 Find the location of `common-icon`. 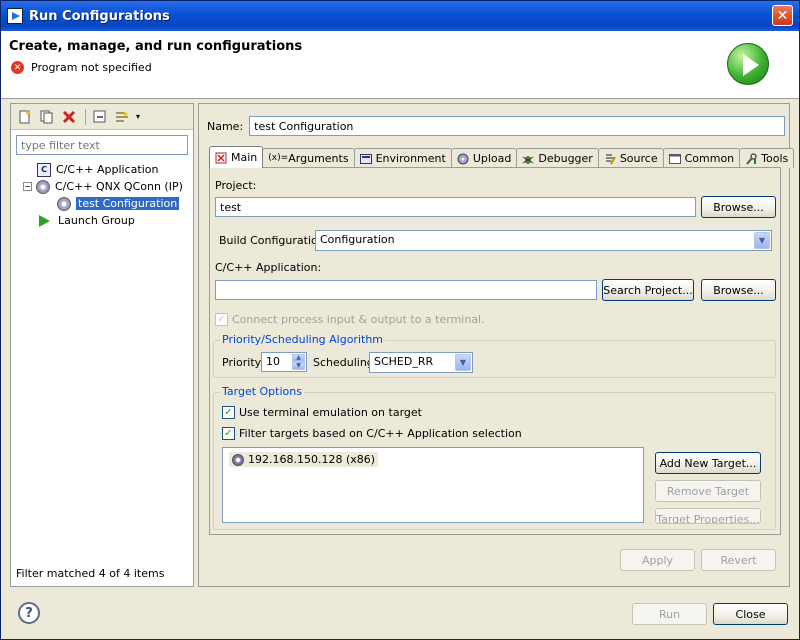

common-icon is located at coordinates (674, 159).